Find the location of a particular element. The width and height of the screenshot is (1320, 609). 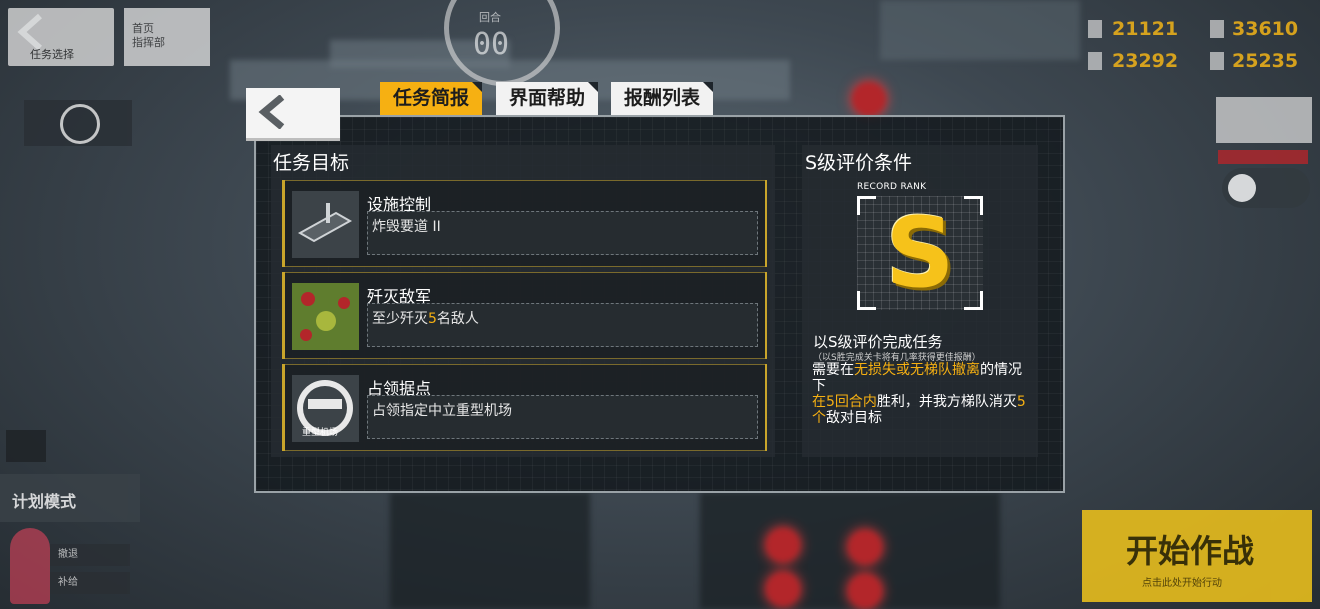

heavy-airport-icon: 重型机场 is located at coordinates (325, 408).